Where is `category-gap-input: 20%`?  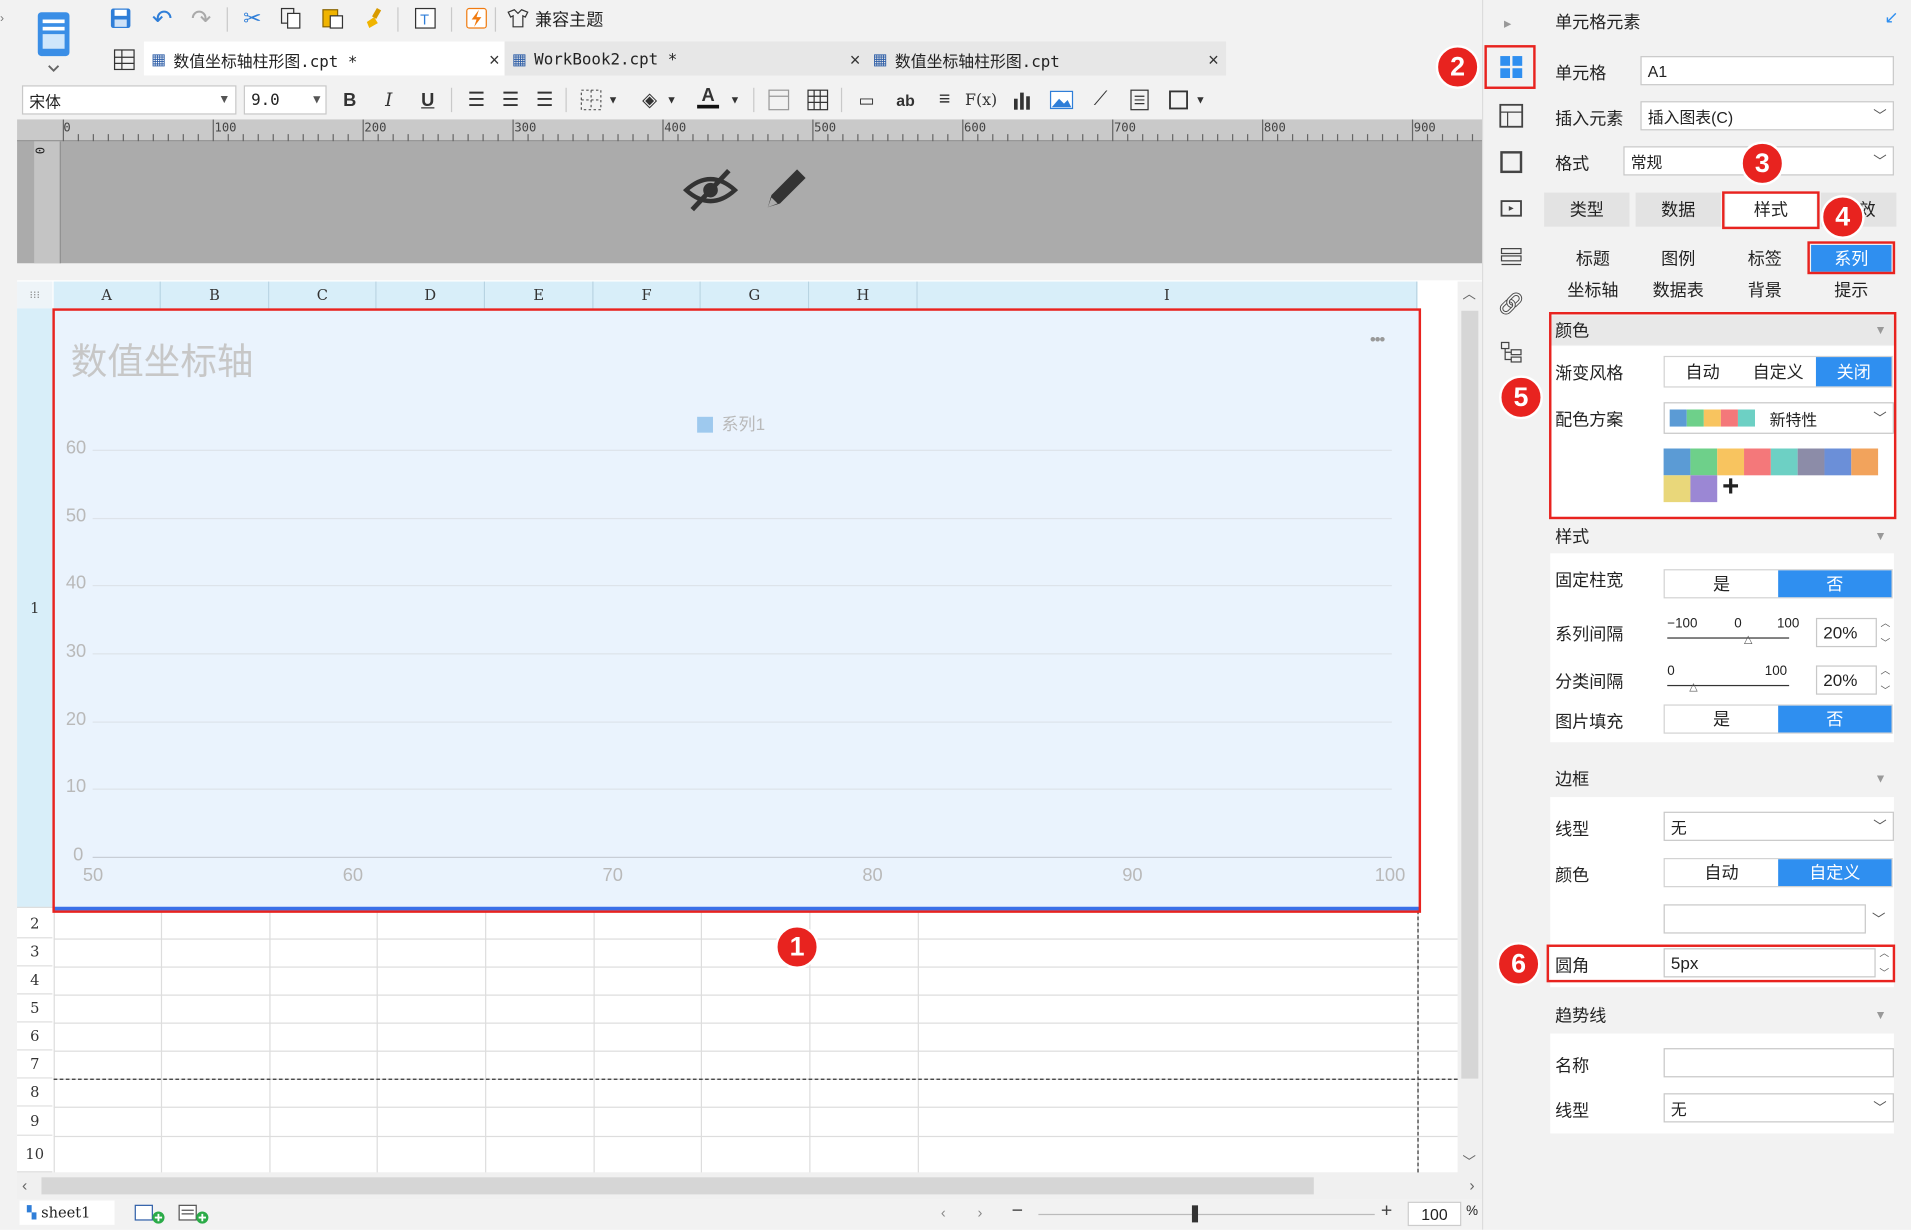
category-gap-input: 20% is located at coordinates (1846, 680).